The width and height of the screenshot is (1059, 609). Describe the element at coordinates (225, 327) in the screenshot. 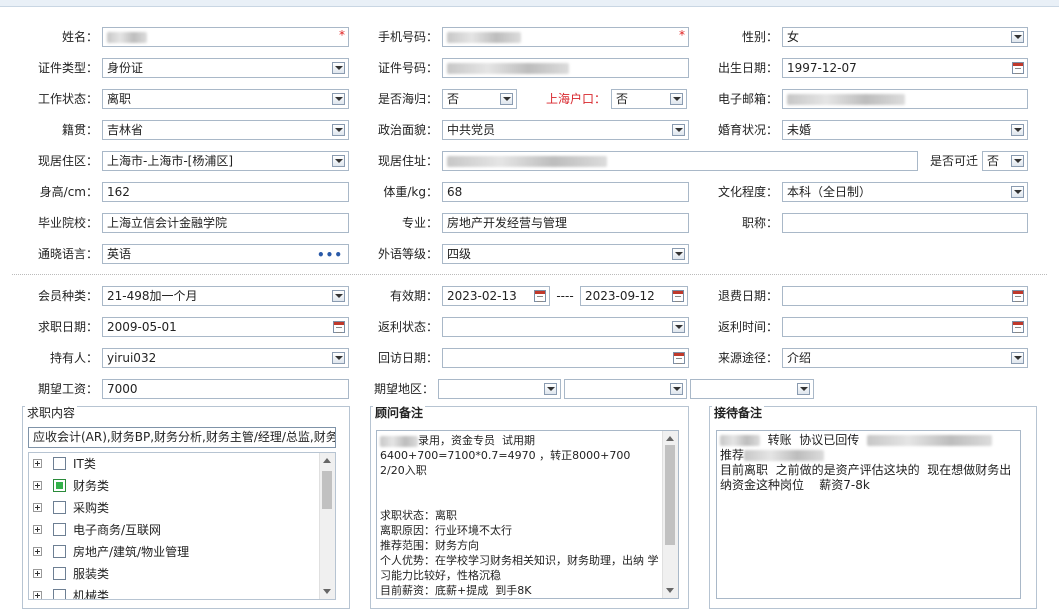

I see `job-date-input: 2009-05-01` at that location.